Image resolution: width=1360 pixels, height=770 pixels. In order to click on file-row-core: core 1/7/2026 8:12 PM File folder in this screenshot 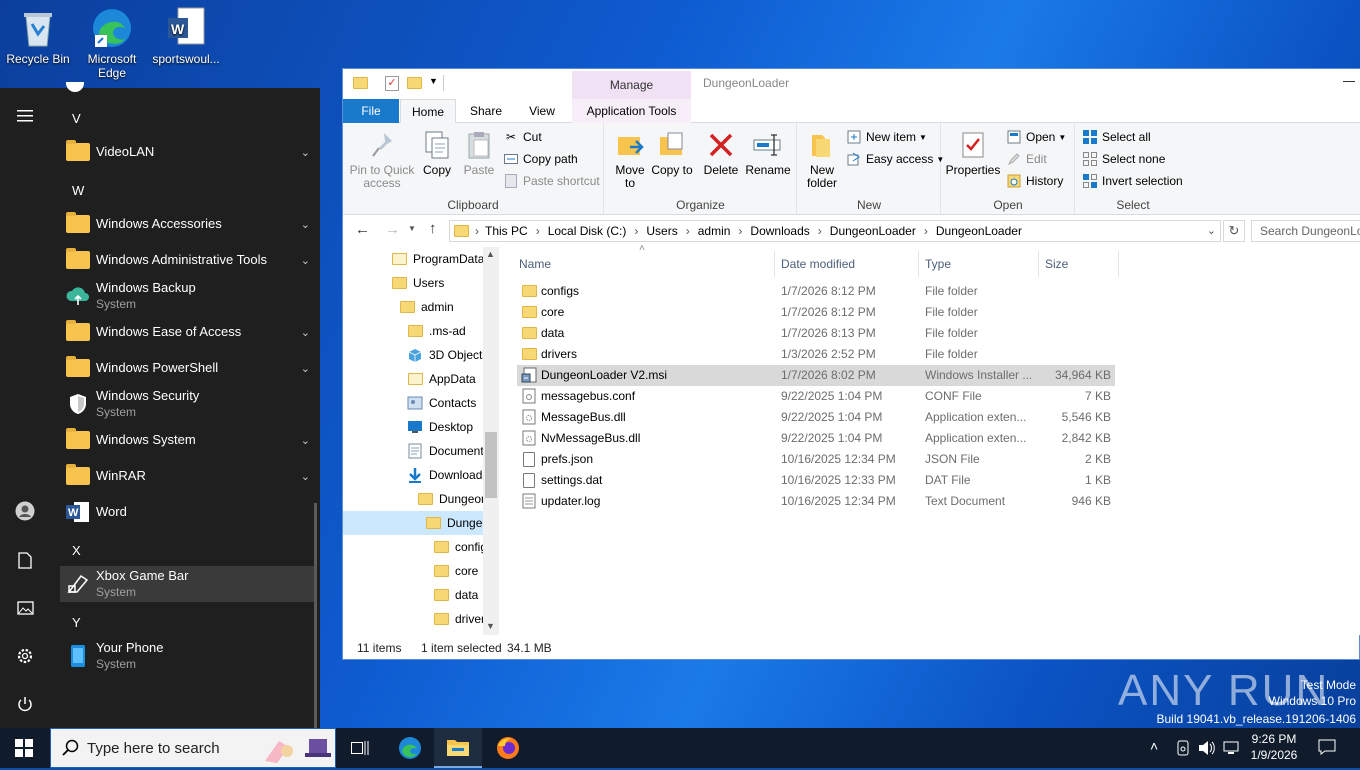, I will do `click(816, 312)`.